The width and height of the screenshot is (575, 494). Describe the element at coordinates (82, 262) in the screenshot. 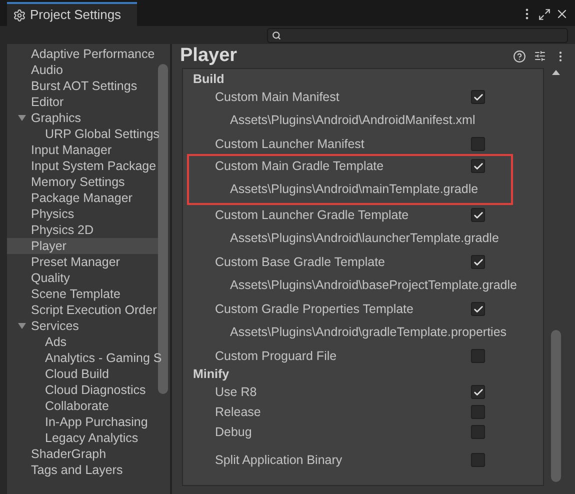

I see `sidebar-item: Preset Manager` at that location.